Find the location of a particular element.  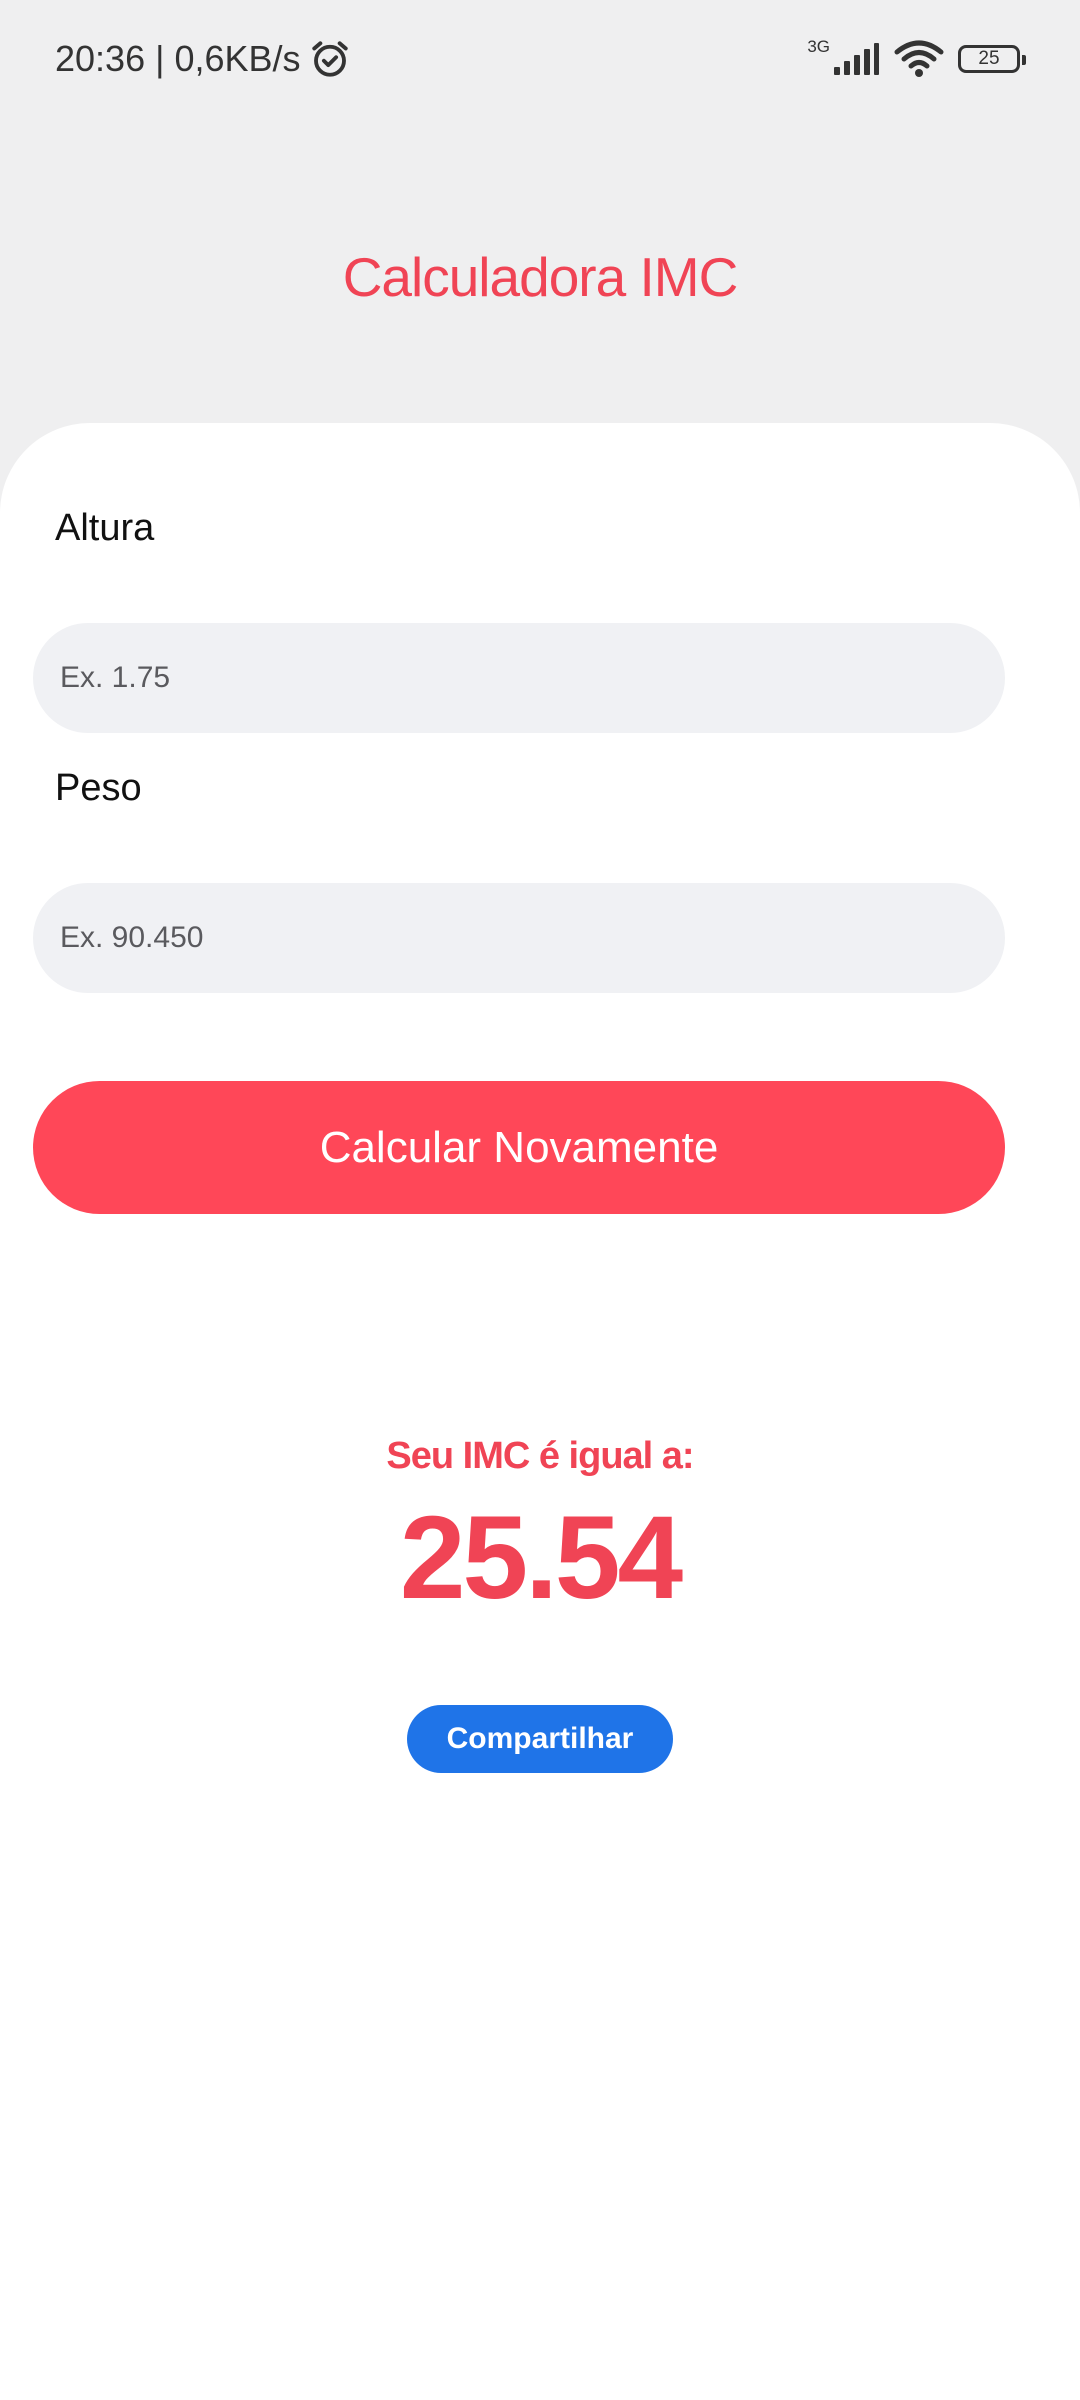

battery-level: 25 is located at coordinates (989, 58).